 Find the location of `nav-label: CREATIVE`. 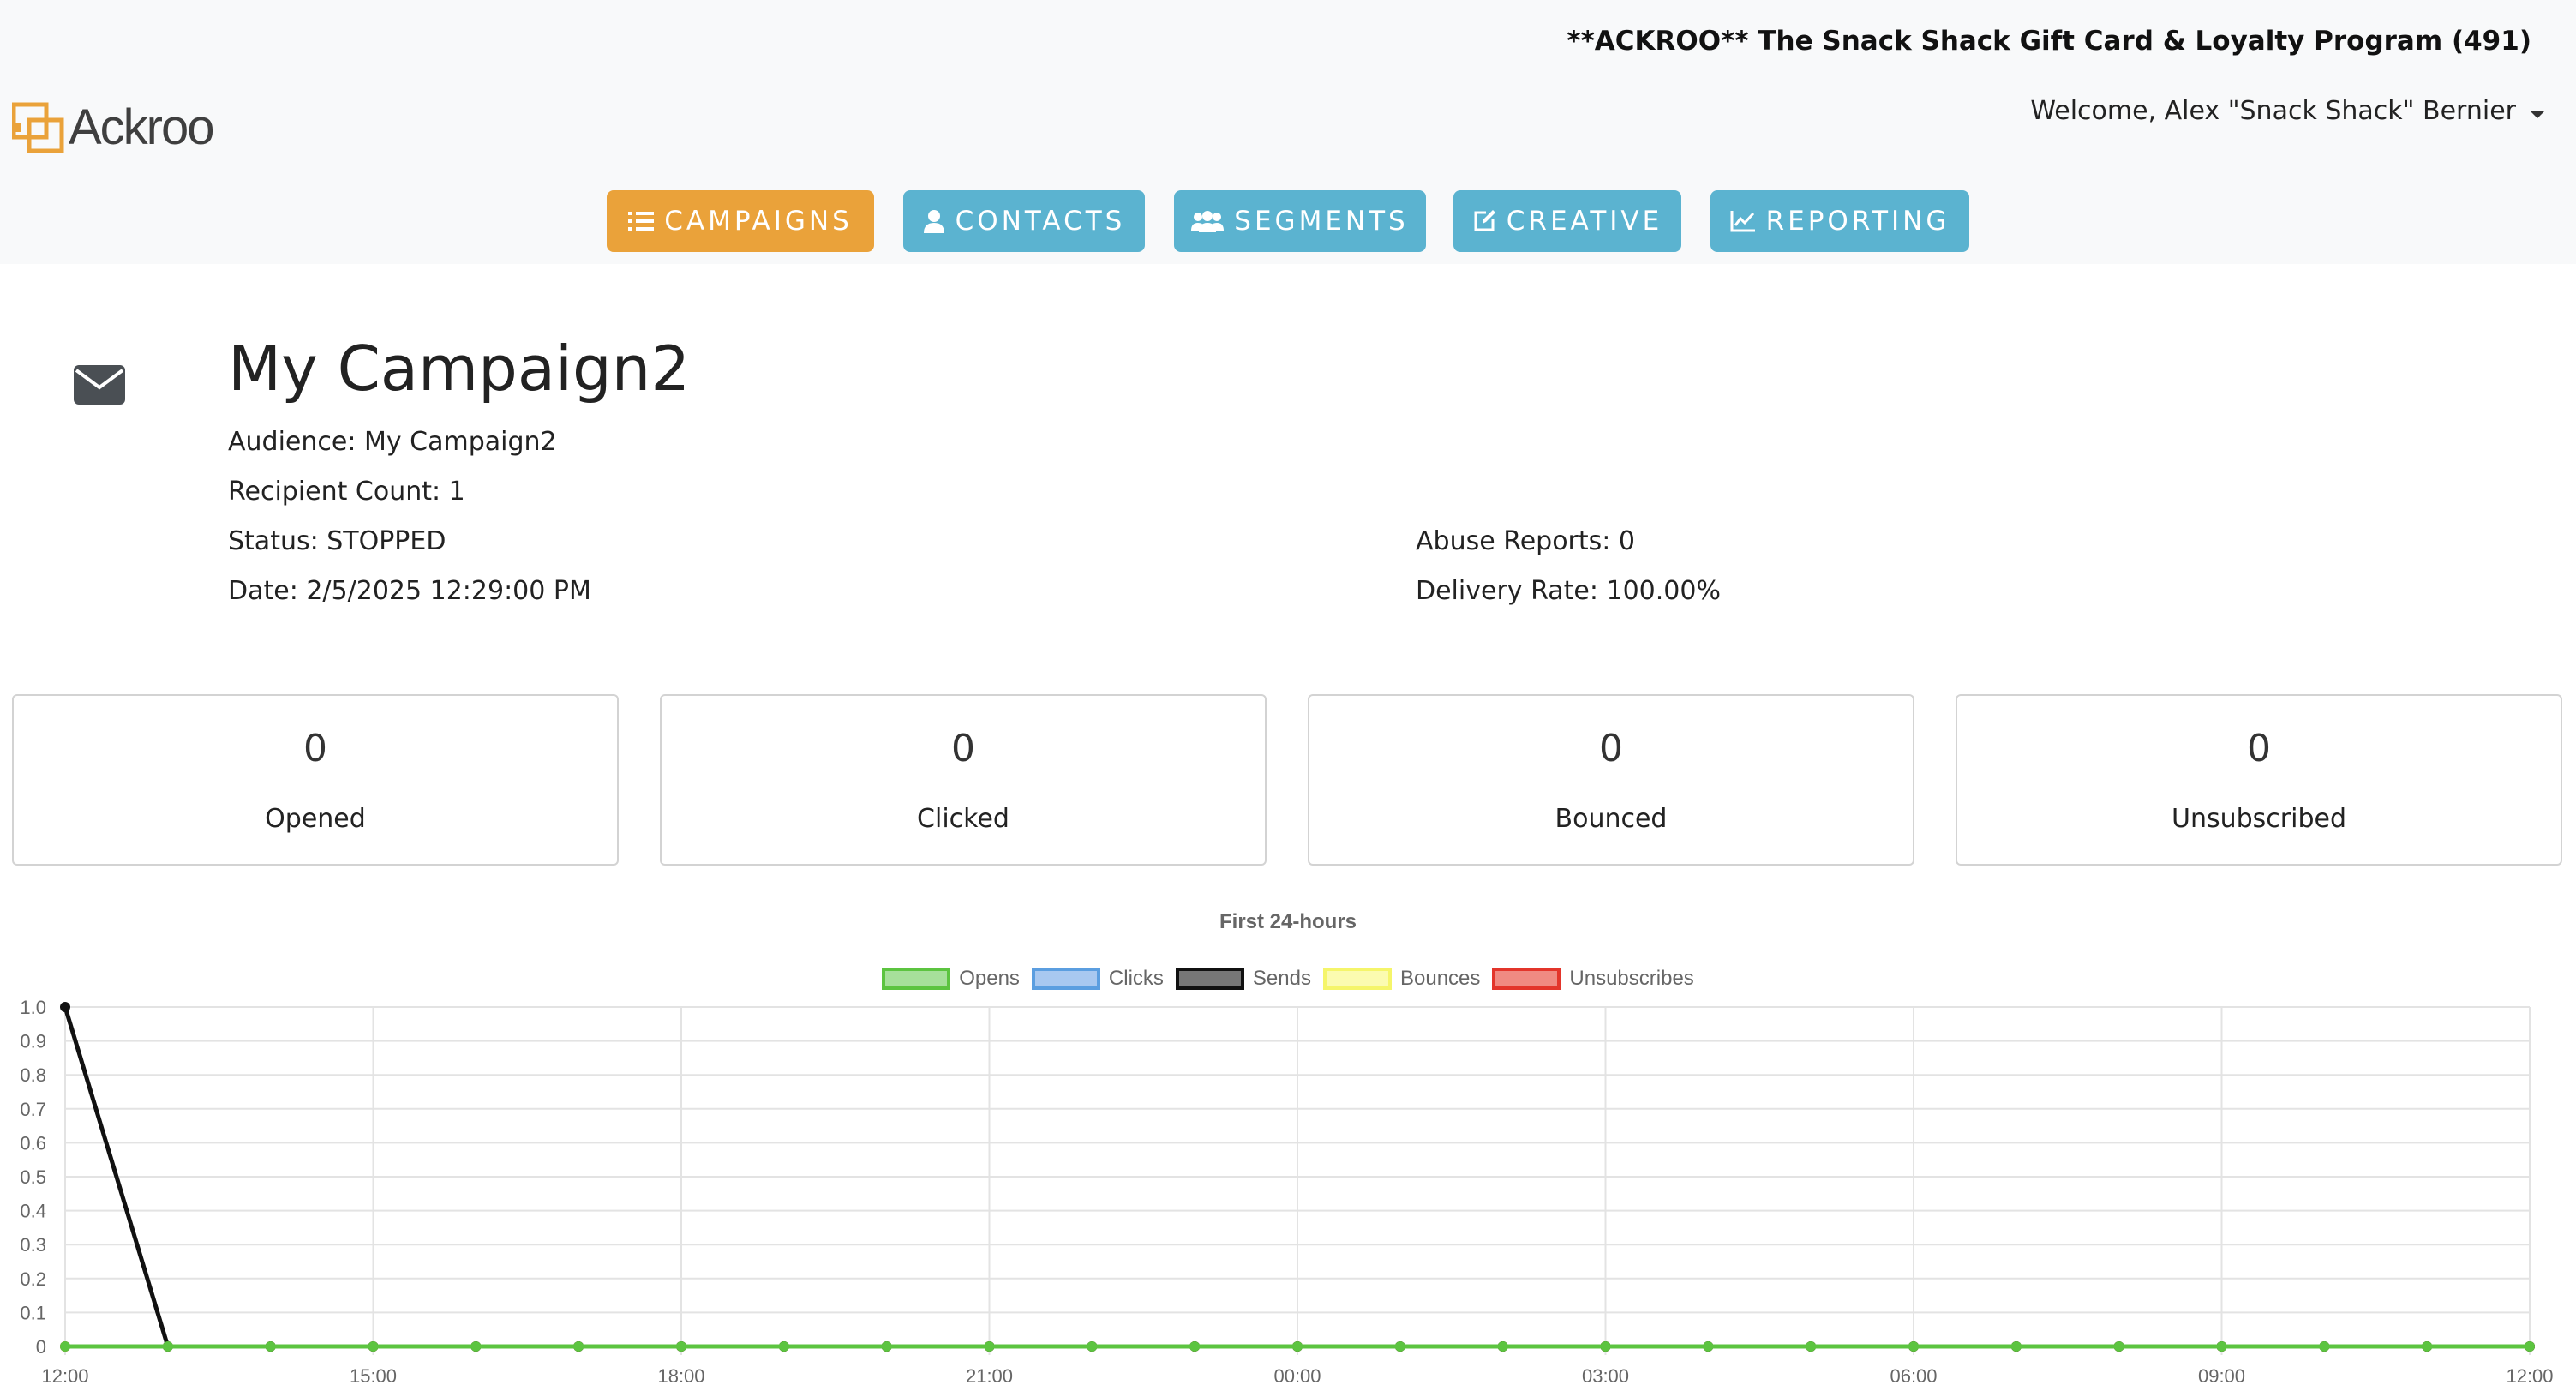

nav-label: CREATIVE is located at coordinates (1584, 221).